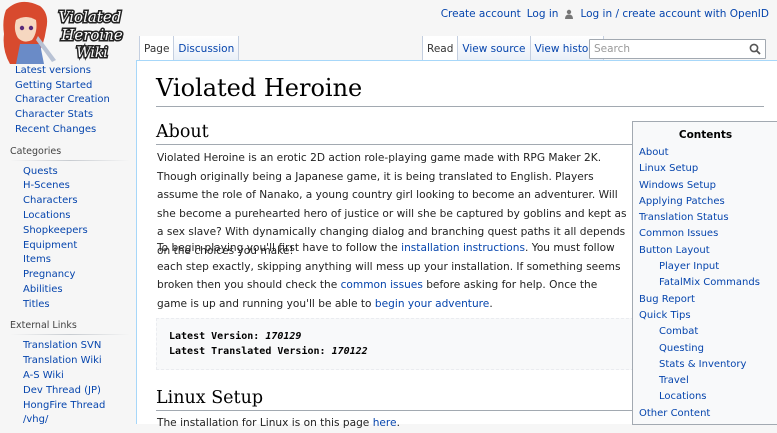 The width and height of the screenshot is (777, 433). Describe the element at coordinates (68, 186) in the screenshot. I see `sidebar-item-h-scenes: H-Scenes` at that location.